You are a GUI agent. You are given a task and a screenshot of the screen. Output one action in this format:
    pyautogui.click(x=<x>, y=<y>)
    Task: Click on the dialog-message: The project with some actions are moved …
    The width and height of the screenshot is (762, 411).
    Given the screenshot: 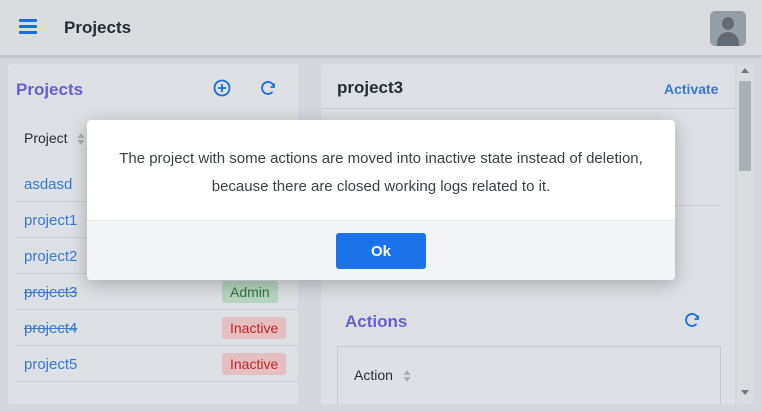 What is the action you would take?
    pyautogui.click(x=381, y=172)
    